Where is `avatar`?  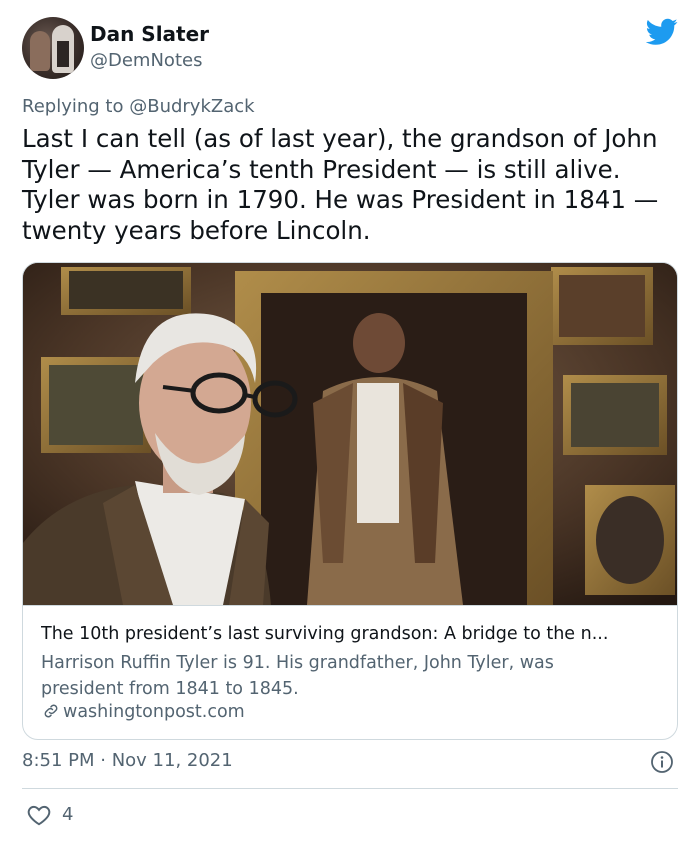
avatar is located at coordinates (53, 48).